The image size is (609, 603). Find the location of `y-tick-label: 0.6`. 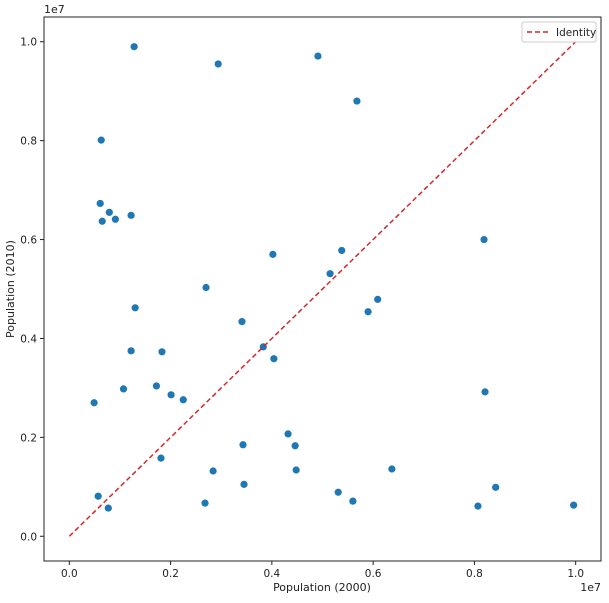

y-tick-label: 0.6 is located at coordinates (28, 241).